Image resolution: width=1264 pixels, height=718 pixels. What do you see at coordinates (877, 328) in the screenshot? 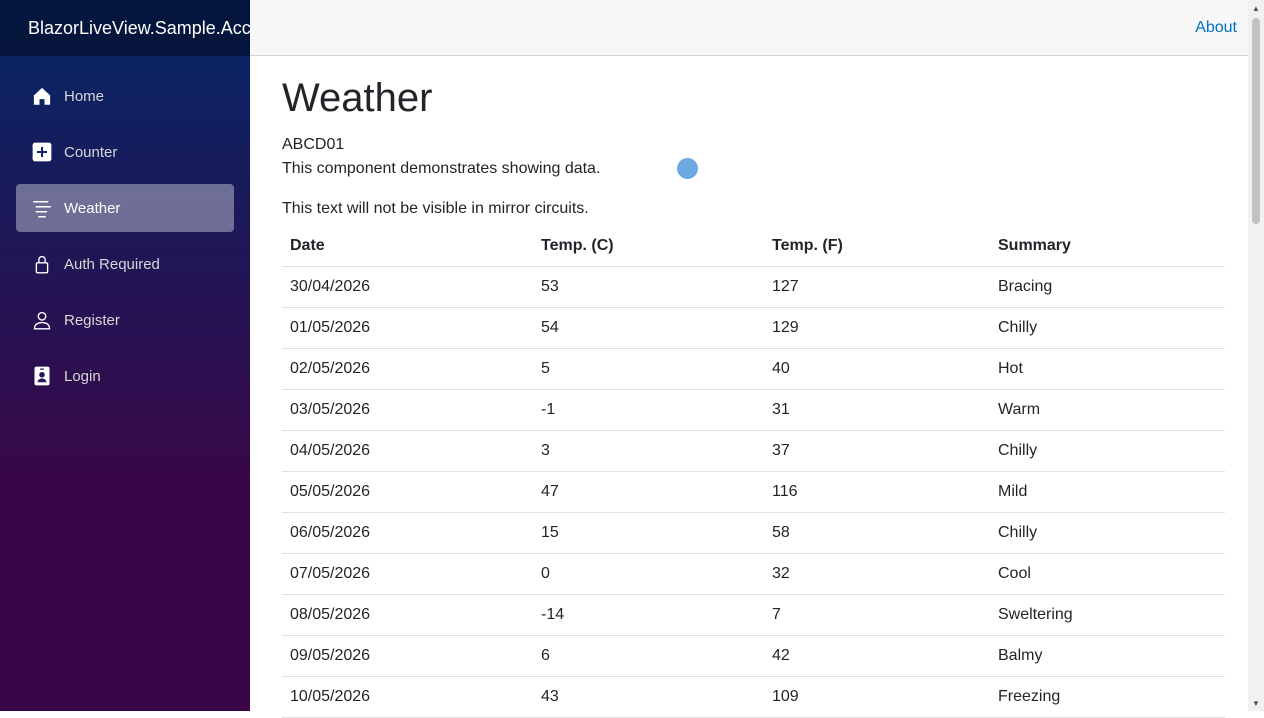
I see `table-cell: 129` at bounding box center [877, 328].